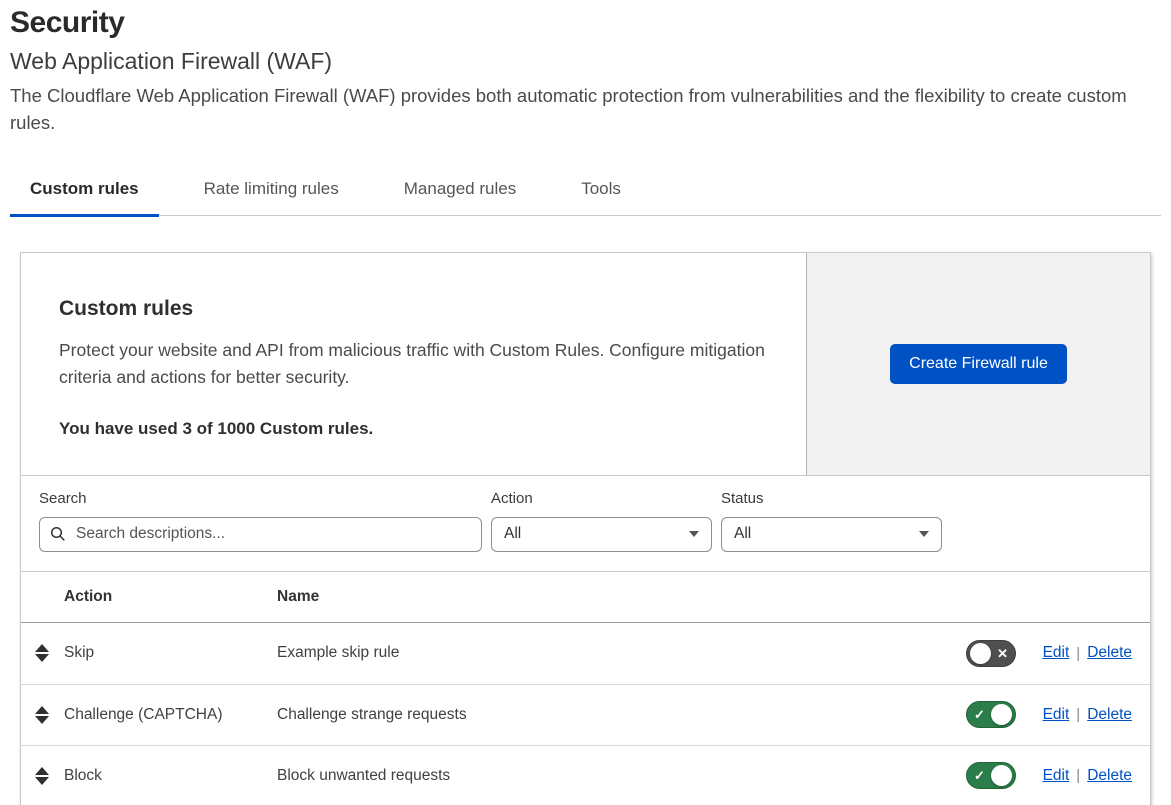  I want to click on rule-enabled-toggle: ✕, so click(991, 653).